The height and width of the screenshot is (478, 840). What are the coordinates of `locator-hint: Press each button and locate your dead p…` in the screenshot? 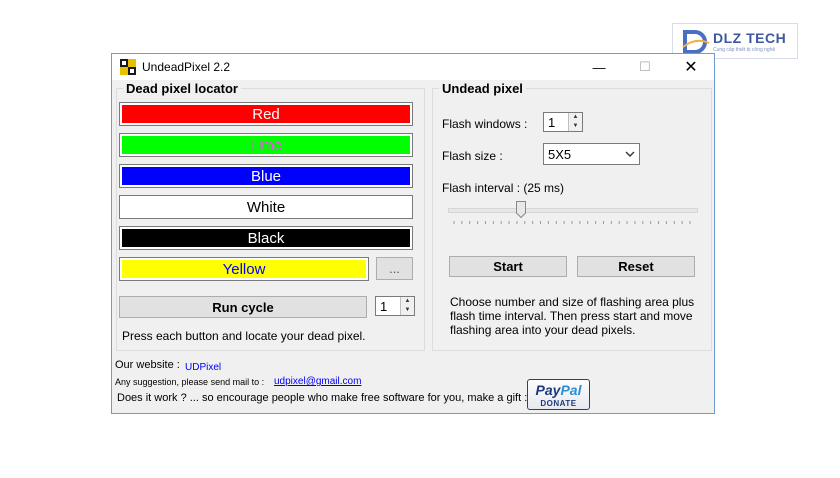 It's located at (244, 336).